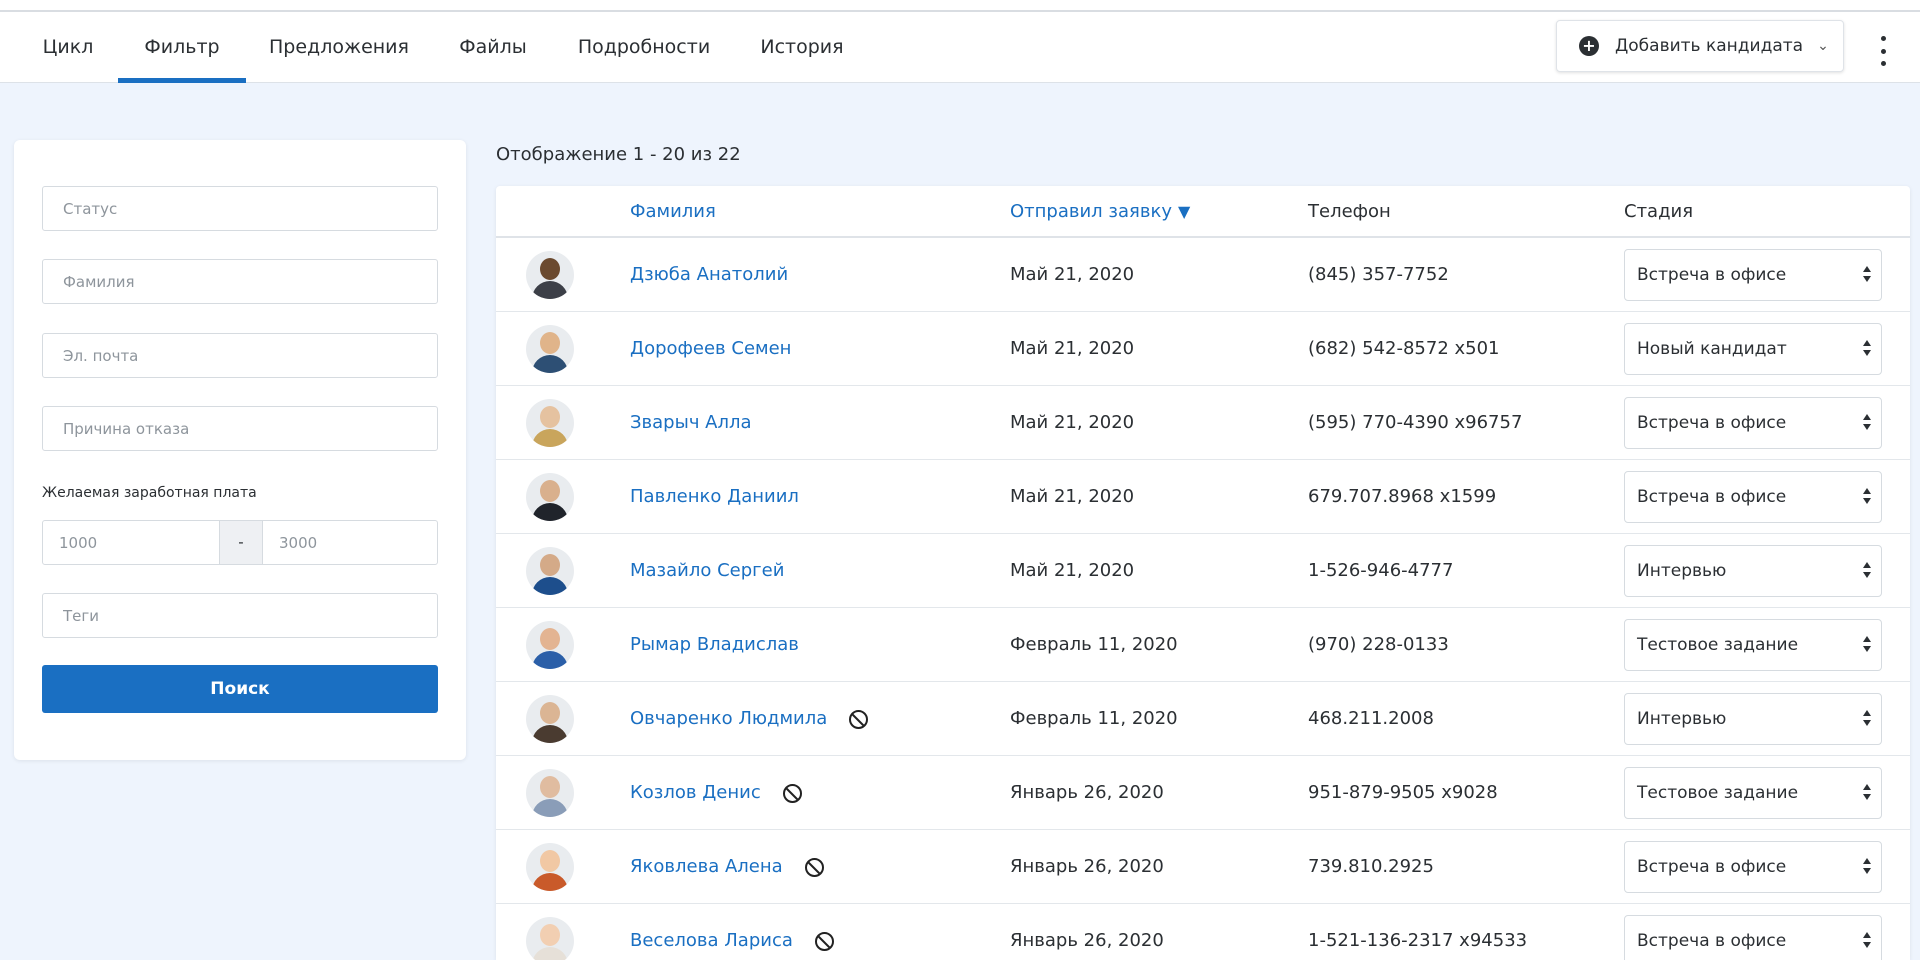 This screenshot has width=1920, height=960. Describe the element at coordinates (240, 208) in the screenshot. I see `status-field` at that location.